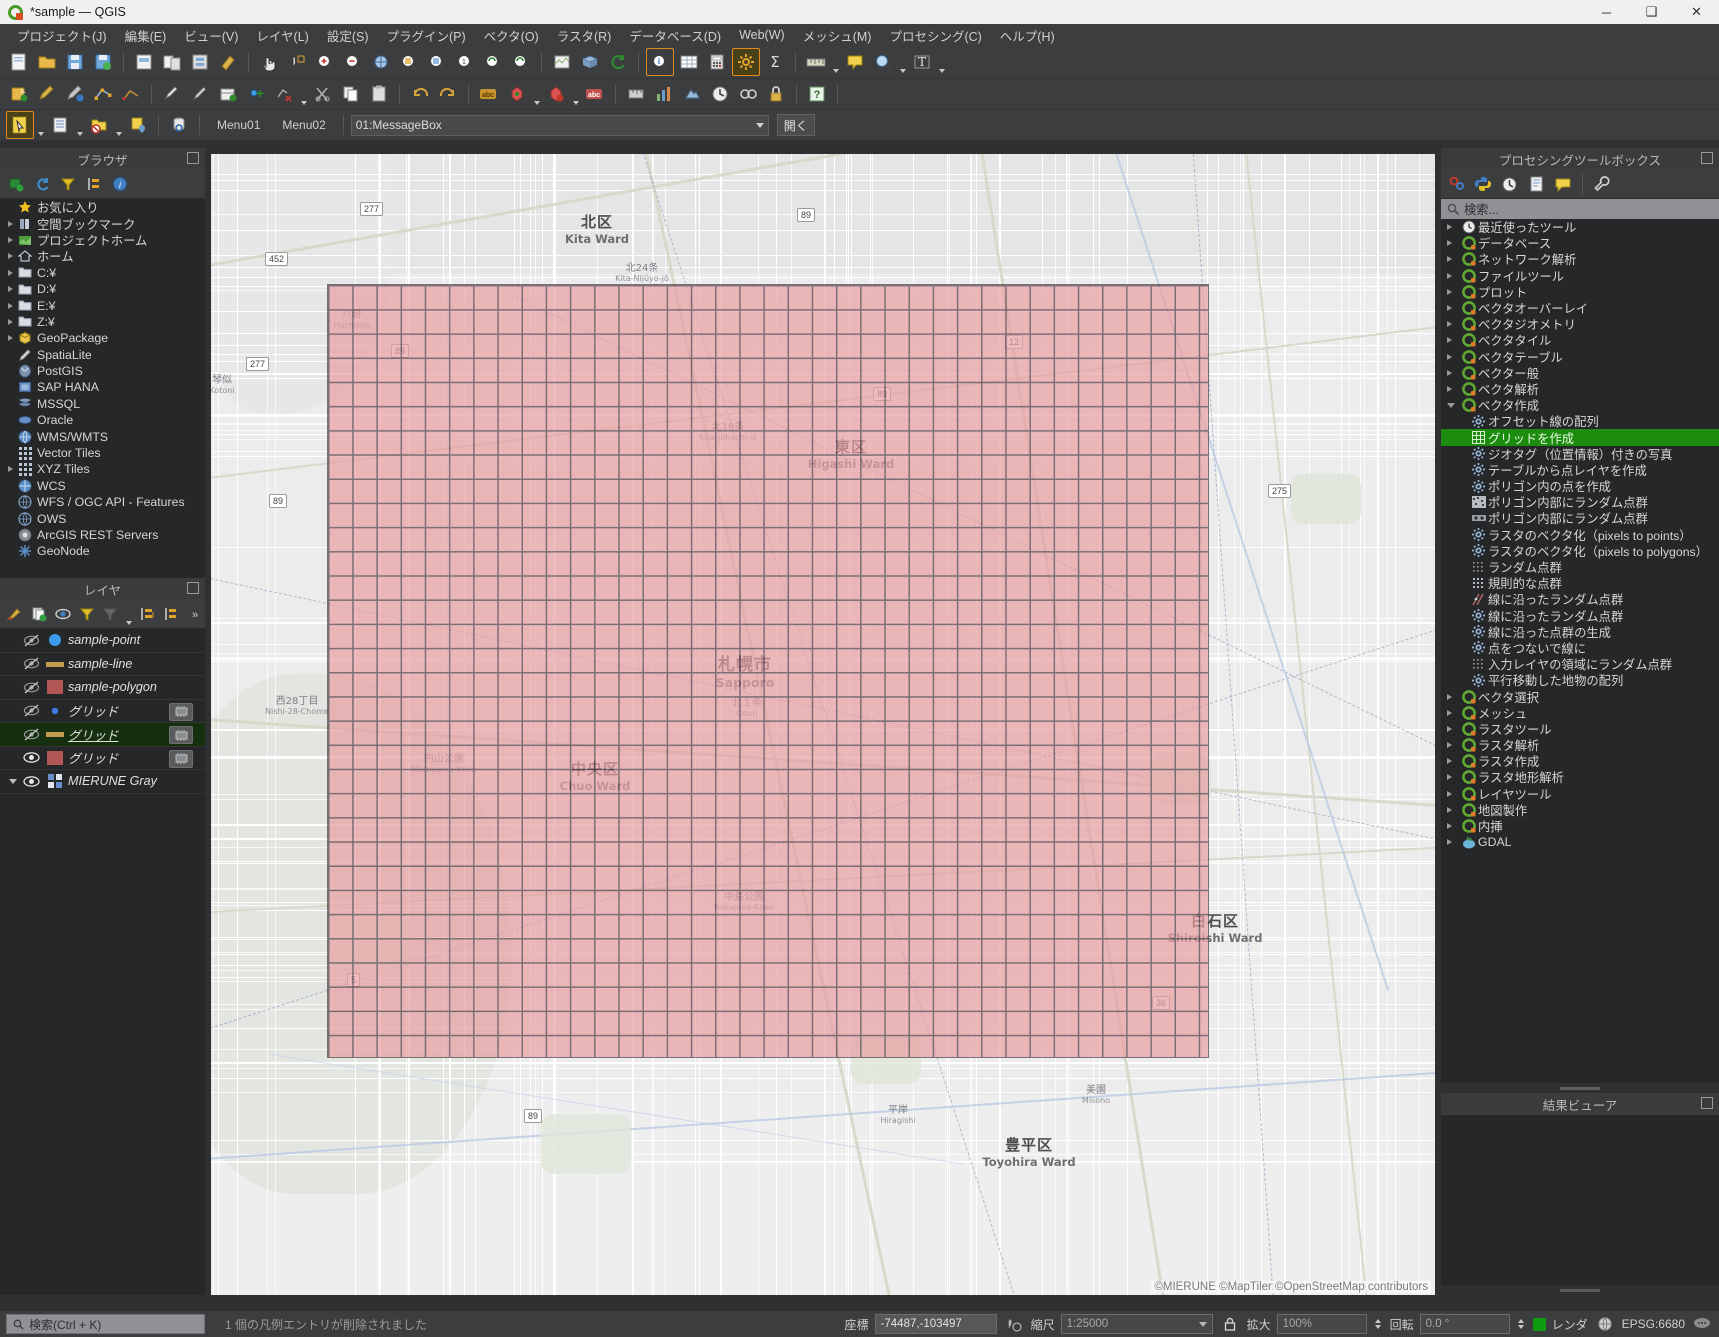 The height and width of the screenshot is (1337, 1719). I want to click on browser-item-3: ホーム, so click(102, 256).